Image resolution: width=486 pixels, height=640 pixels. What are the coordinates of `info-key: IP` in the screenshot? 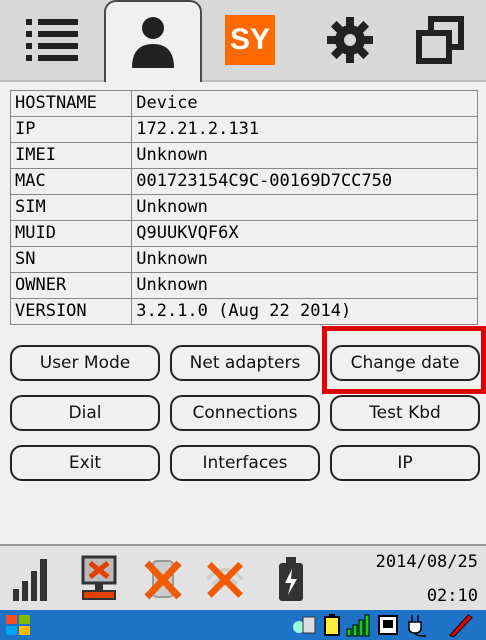 It's located at (71, 129).